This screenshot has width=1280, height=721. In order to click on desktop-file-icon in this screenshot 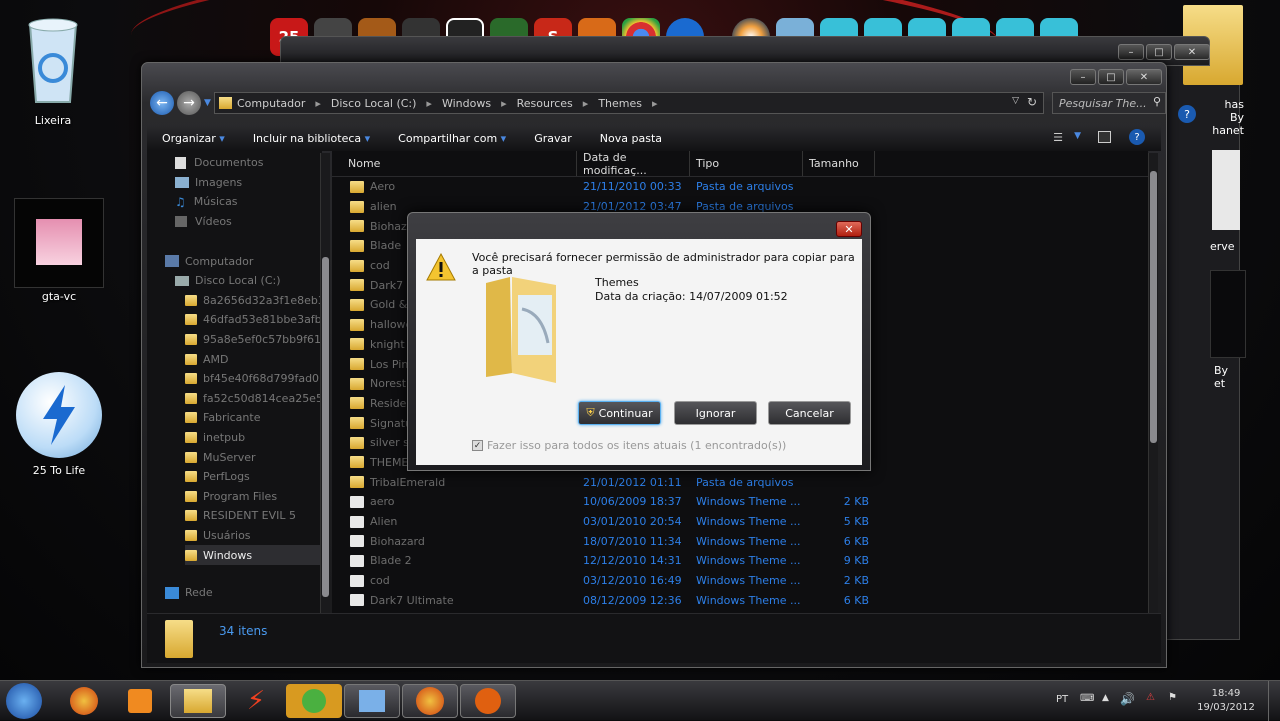, I will do `click(1226, 190)`.